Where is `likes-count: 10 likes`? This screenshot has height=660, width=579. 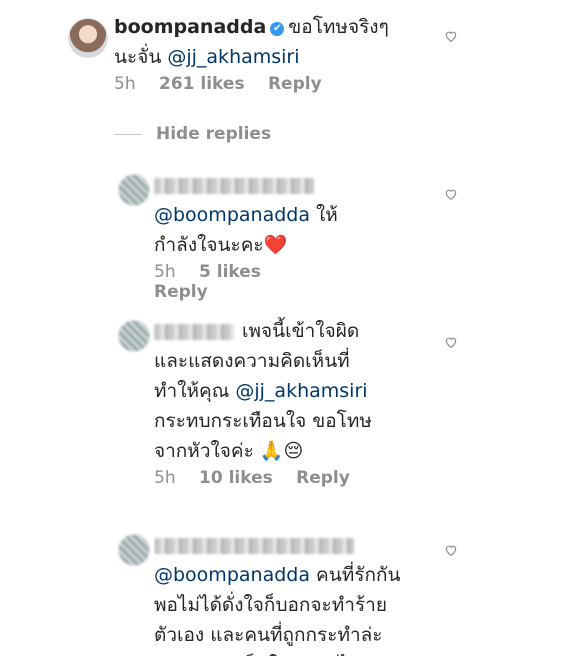
likes-count: 10 likes is located at coordinates (236, 478).